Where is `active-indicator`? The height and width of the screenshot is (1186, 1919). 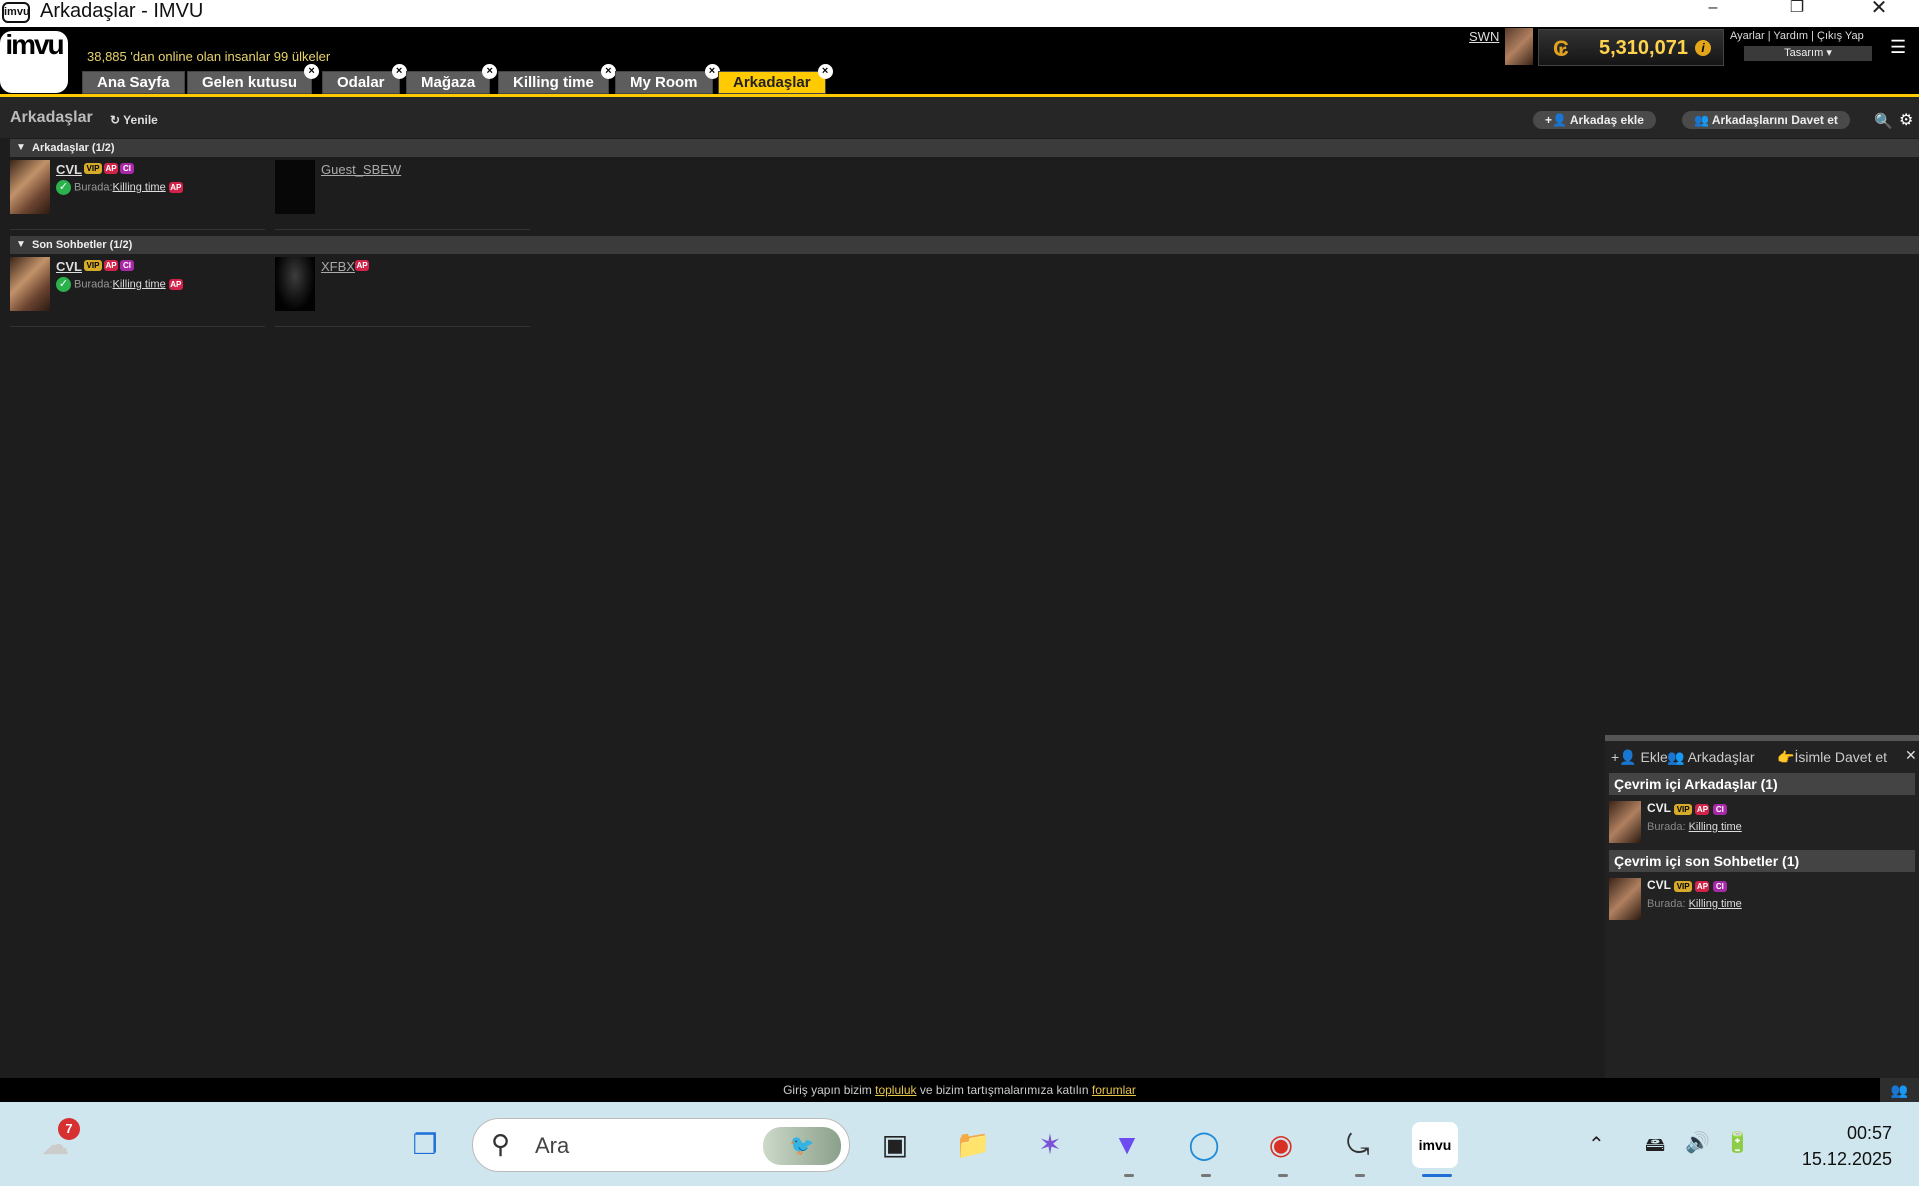
active-indicator is located at coordinates (1437, 1175).